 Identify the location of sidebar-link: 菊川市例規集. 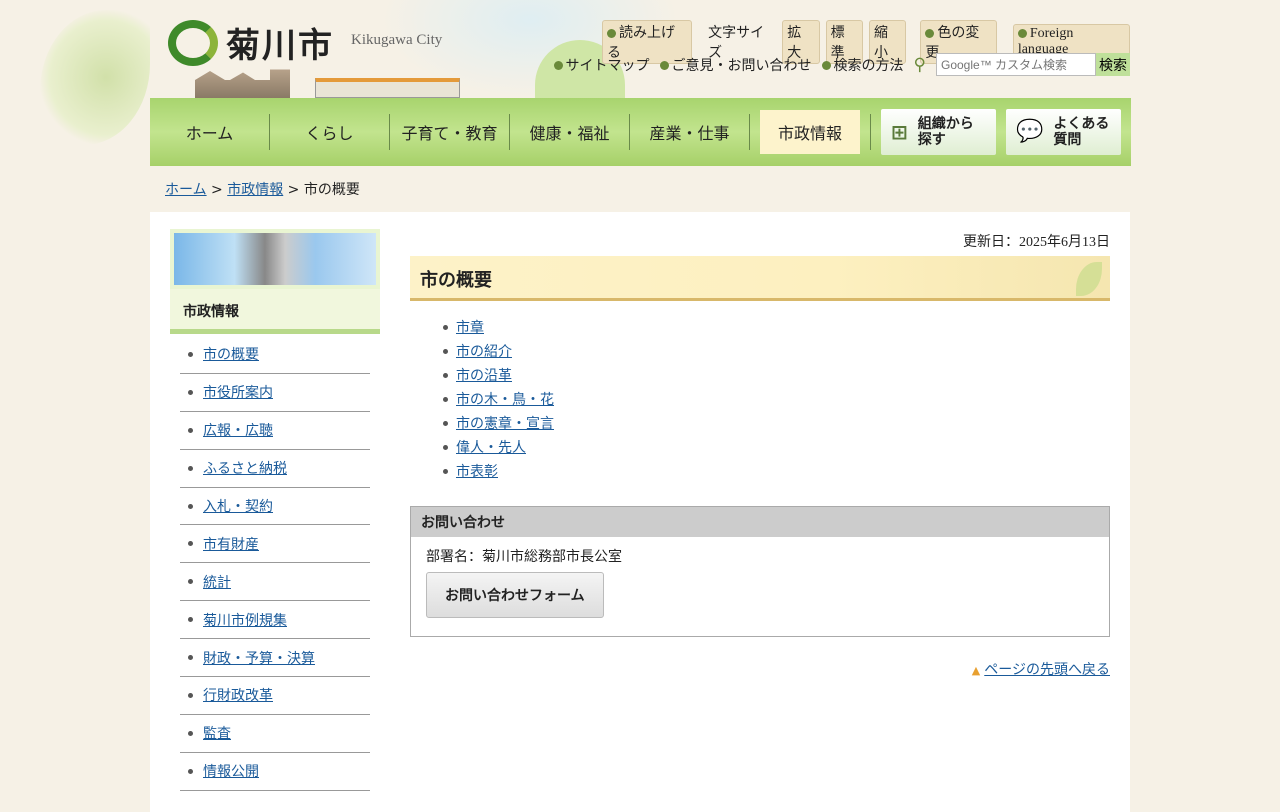
(245, 620).